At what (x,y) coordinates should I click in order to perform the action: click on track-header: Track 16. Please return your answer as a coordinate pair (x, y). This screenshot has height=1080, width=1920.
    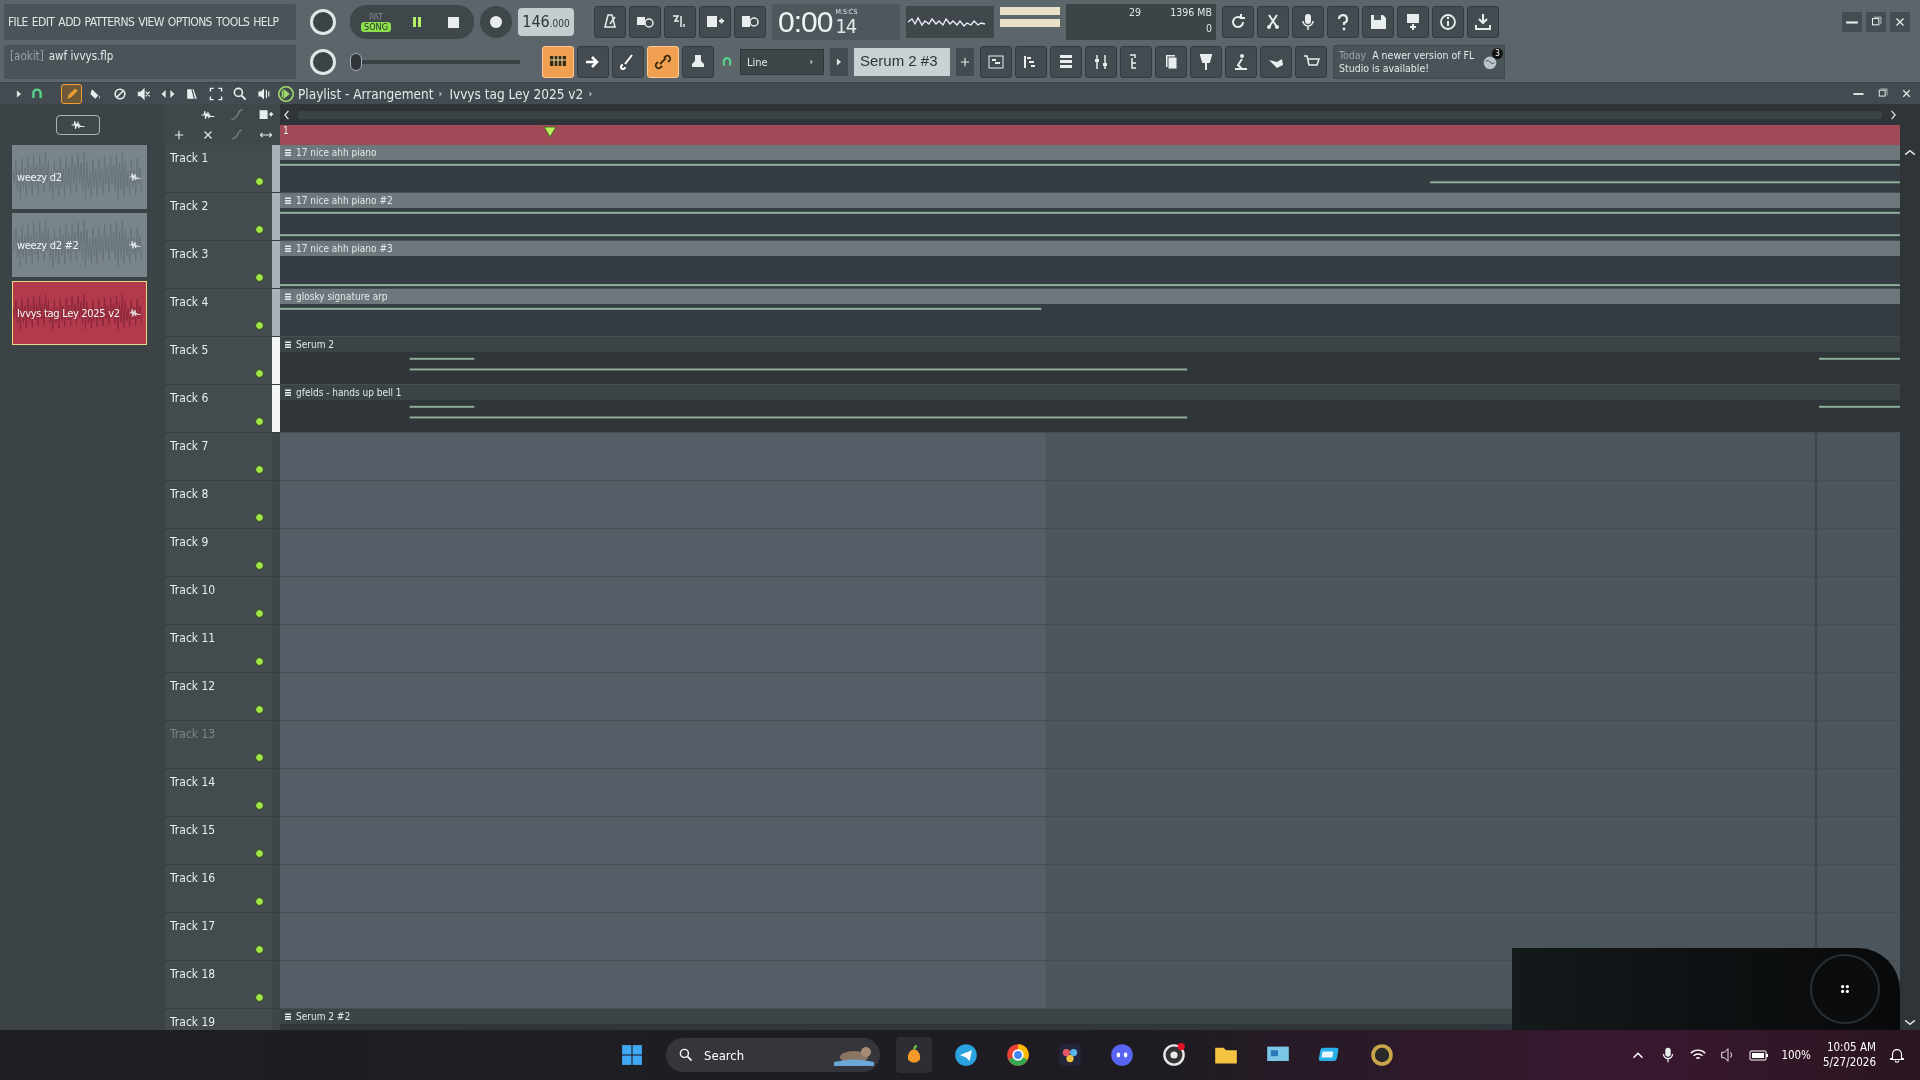
    Looking at the image, I should click on (218, 889).